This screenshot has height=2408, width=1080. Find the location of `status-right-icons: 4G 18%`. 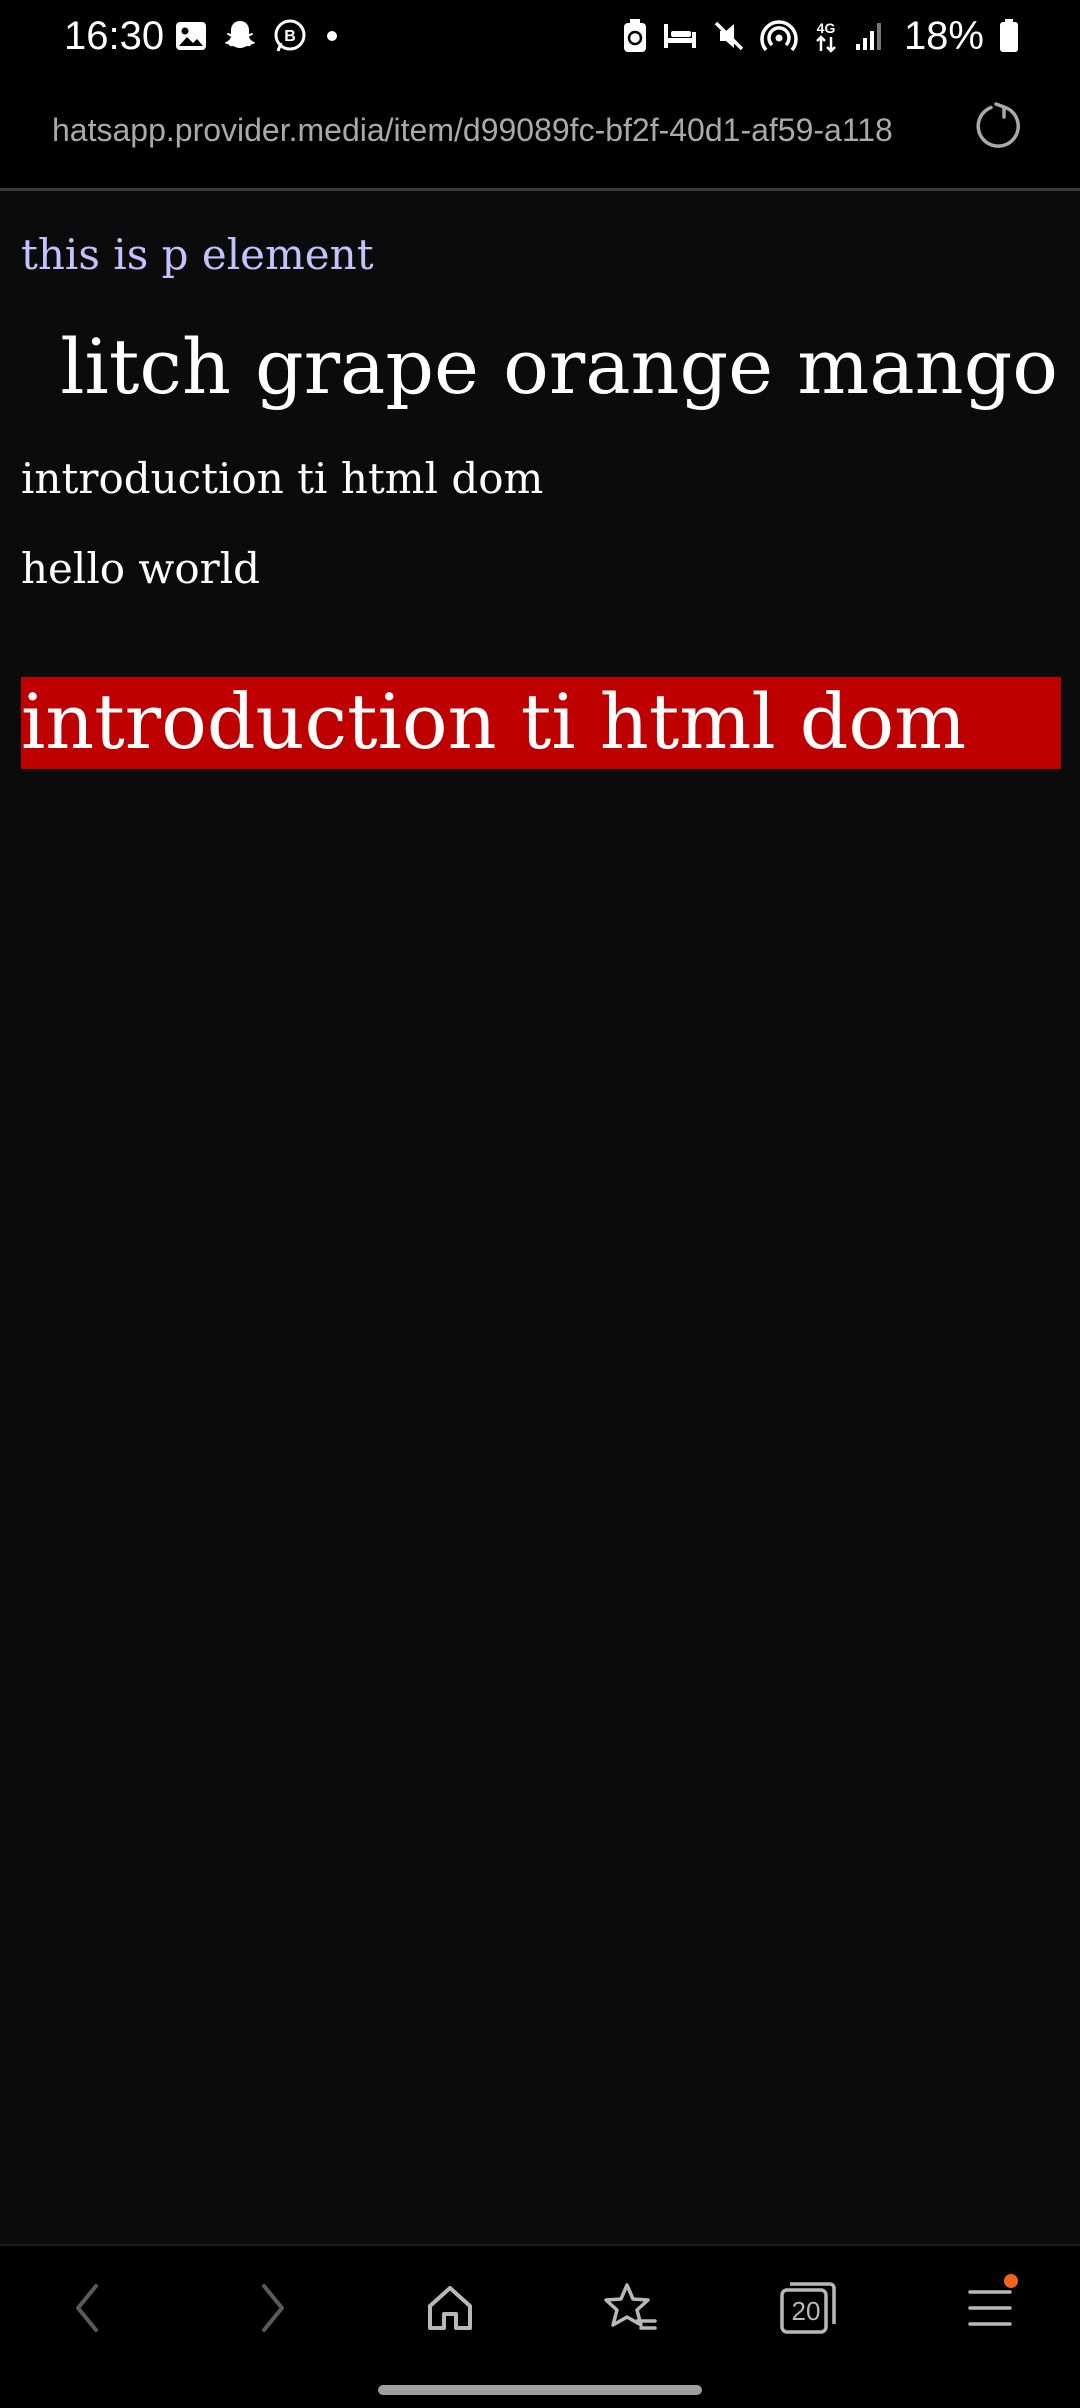

status-right-icons: 4G 18% is located at coordinates (821, 36).